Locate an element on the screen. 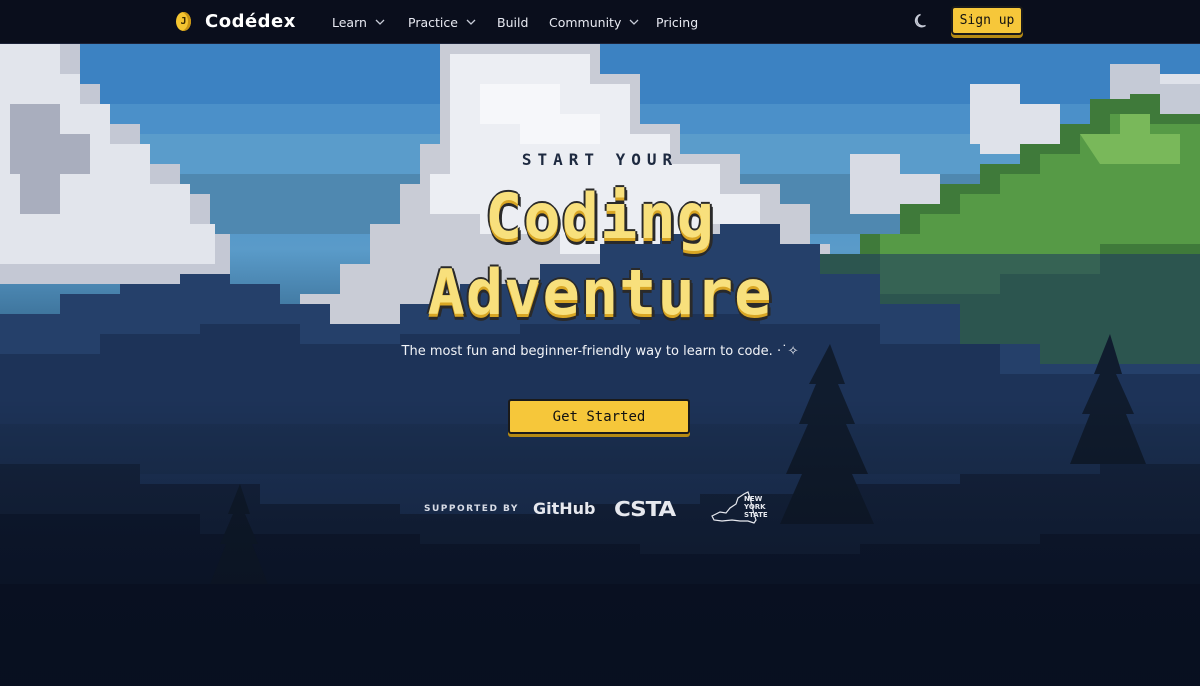  nys-line: STATE is located at coordinates (756, 515).